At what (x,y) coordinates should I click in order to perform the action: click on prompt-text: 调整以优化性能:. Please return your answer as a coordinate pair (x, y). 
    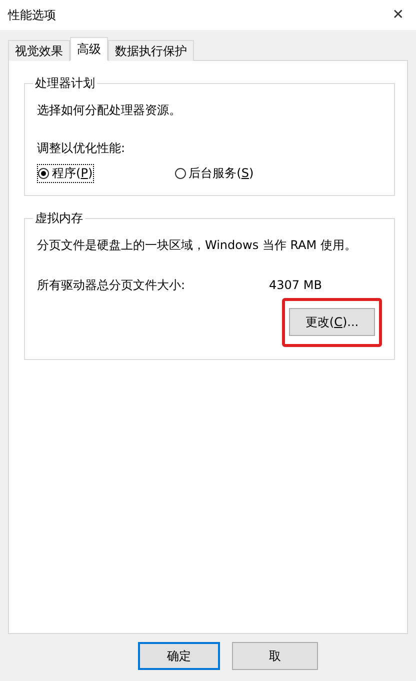
    Looking at the image, I should click on (81, 148).